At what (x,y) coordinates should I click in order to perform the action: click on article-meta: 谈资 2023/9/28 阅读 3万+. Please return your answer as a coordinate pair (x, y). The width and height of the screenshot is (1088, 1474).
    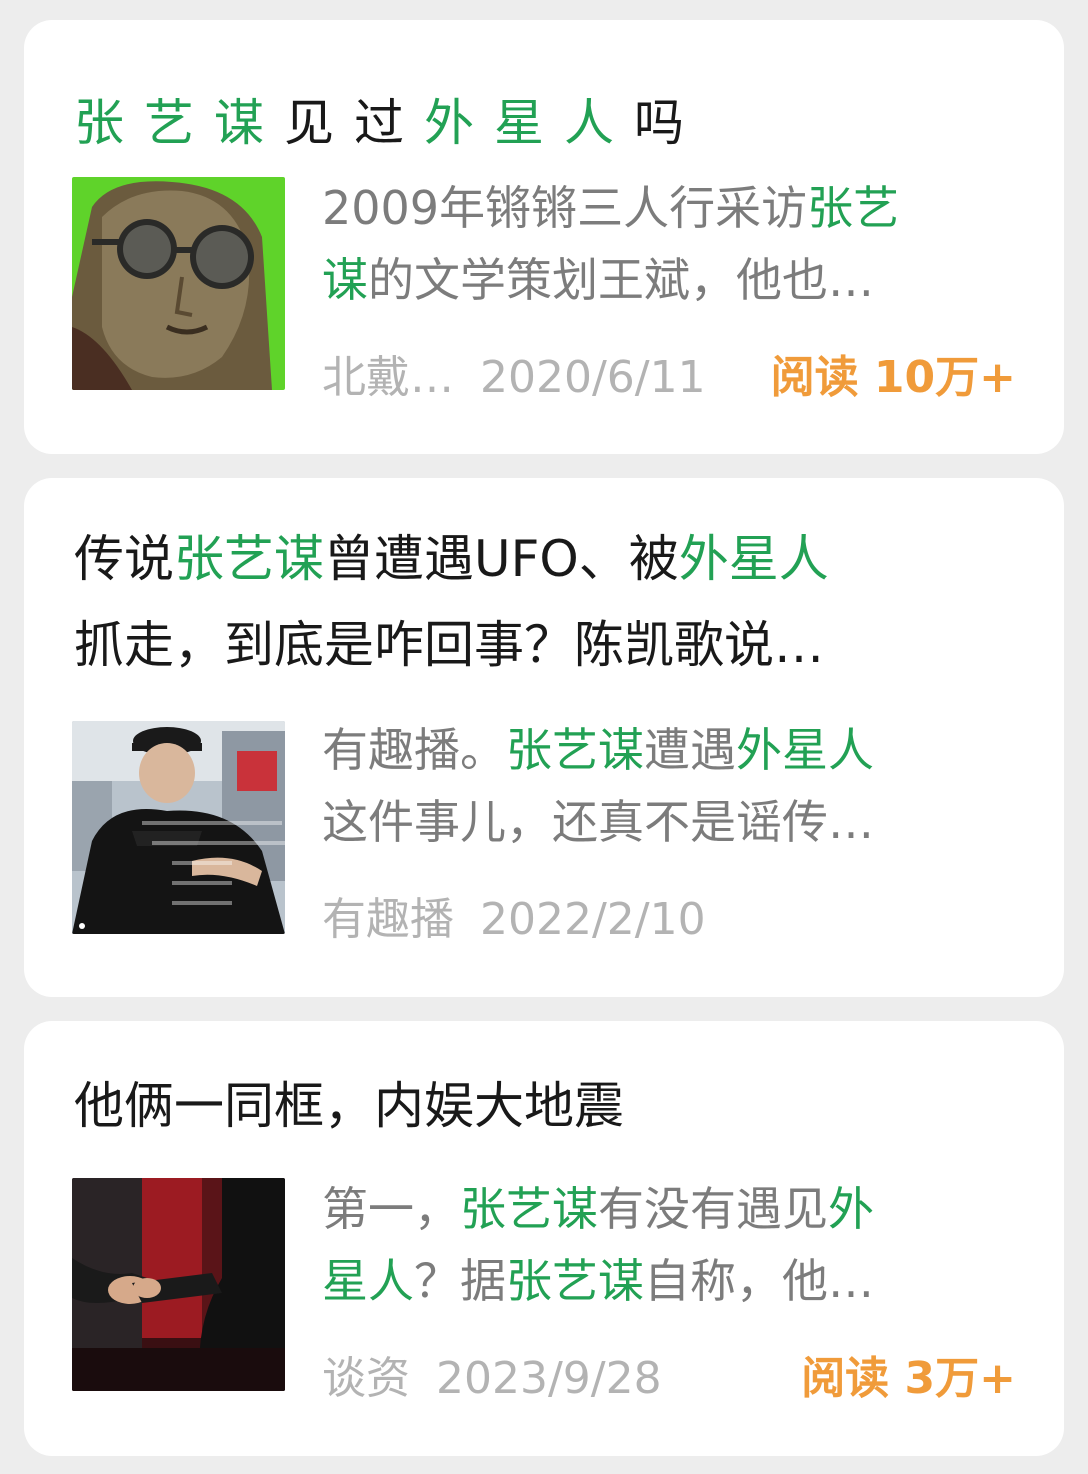
    Looking at the image, I should click on (669, 1379).